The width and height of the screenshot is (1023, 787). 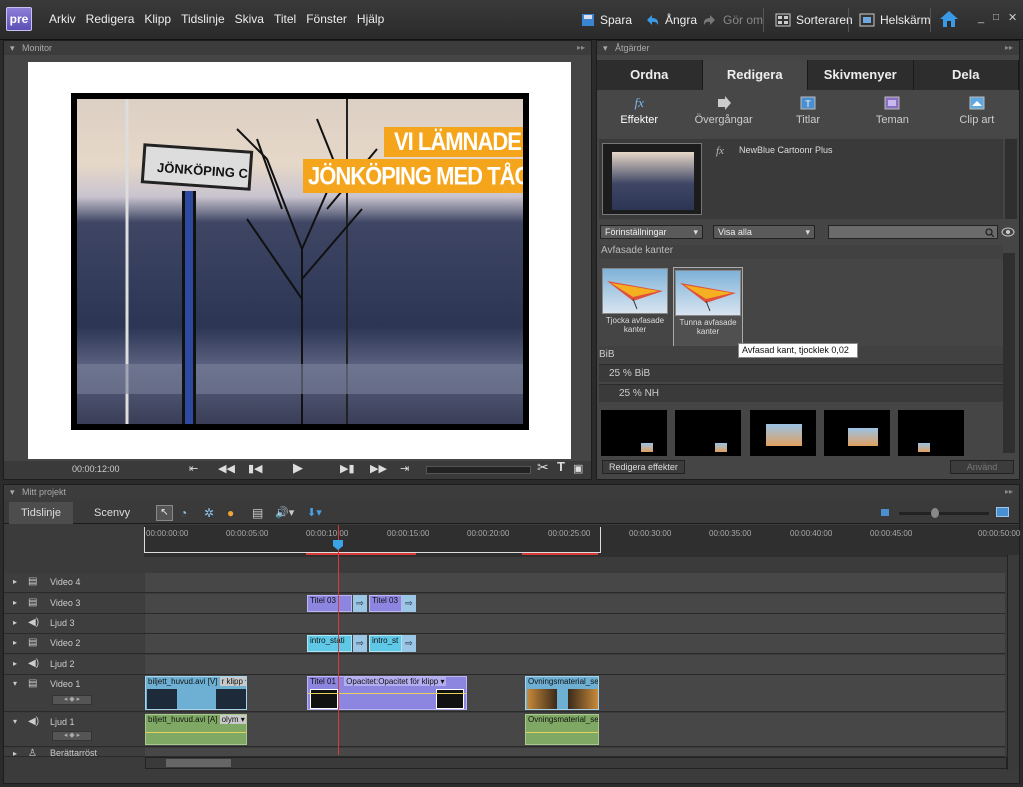 What do you see at coordinates (329, 643) in the screenshot?
I see `clip-intro: intro_stati` at bounding box center [329, 643].